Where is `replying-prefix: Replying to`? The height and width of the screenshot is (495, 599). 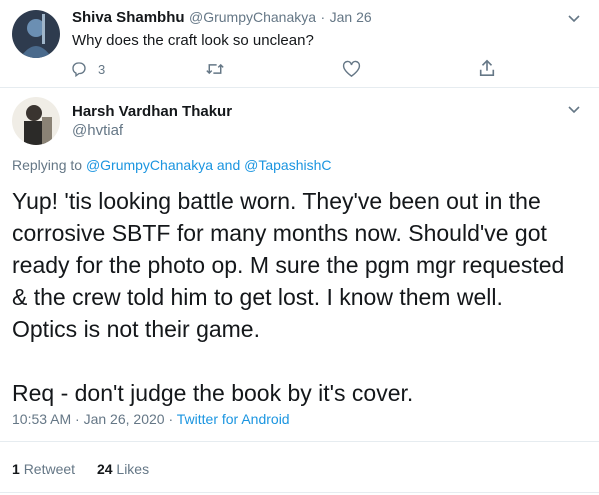
replying-prefix: Replying to is located at coordinates (47, 165).